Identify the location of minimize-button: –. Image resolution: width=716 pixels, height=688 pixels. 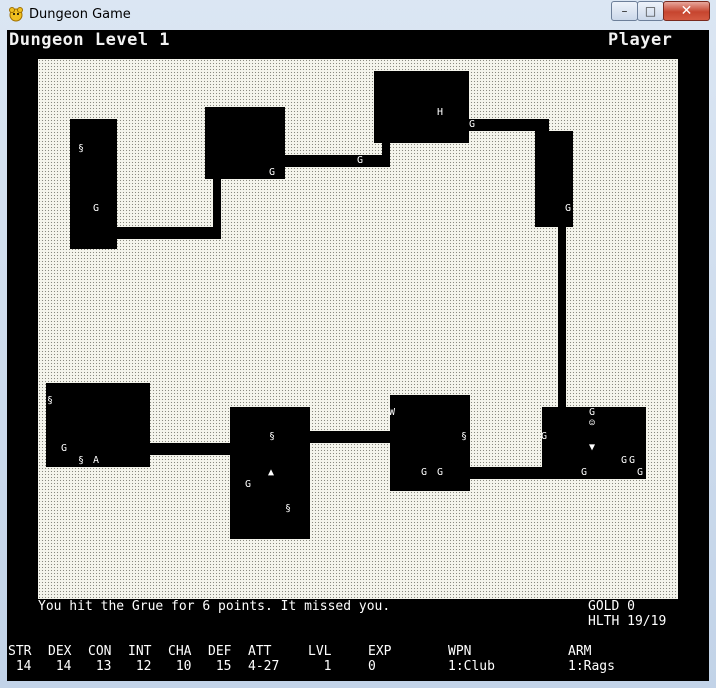
(624, 11).